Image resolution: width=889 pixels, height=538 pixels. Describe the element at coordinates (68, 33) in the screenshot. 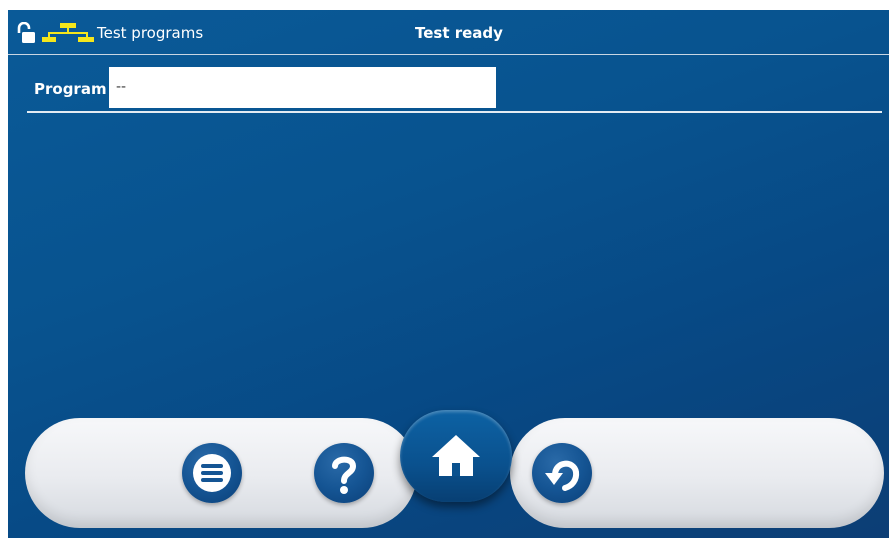

I see `network-tree-icon` at that location.